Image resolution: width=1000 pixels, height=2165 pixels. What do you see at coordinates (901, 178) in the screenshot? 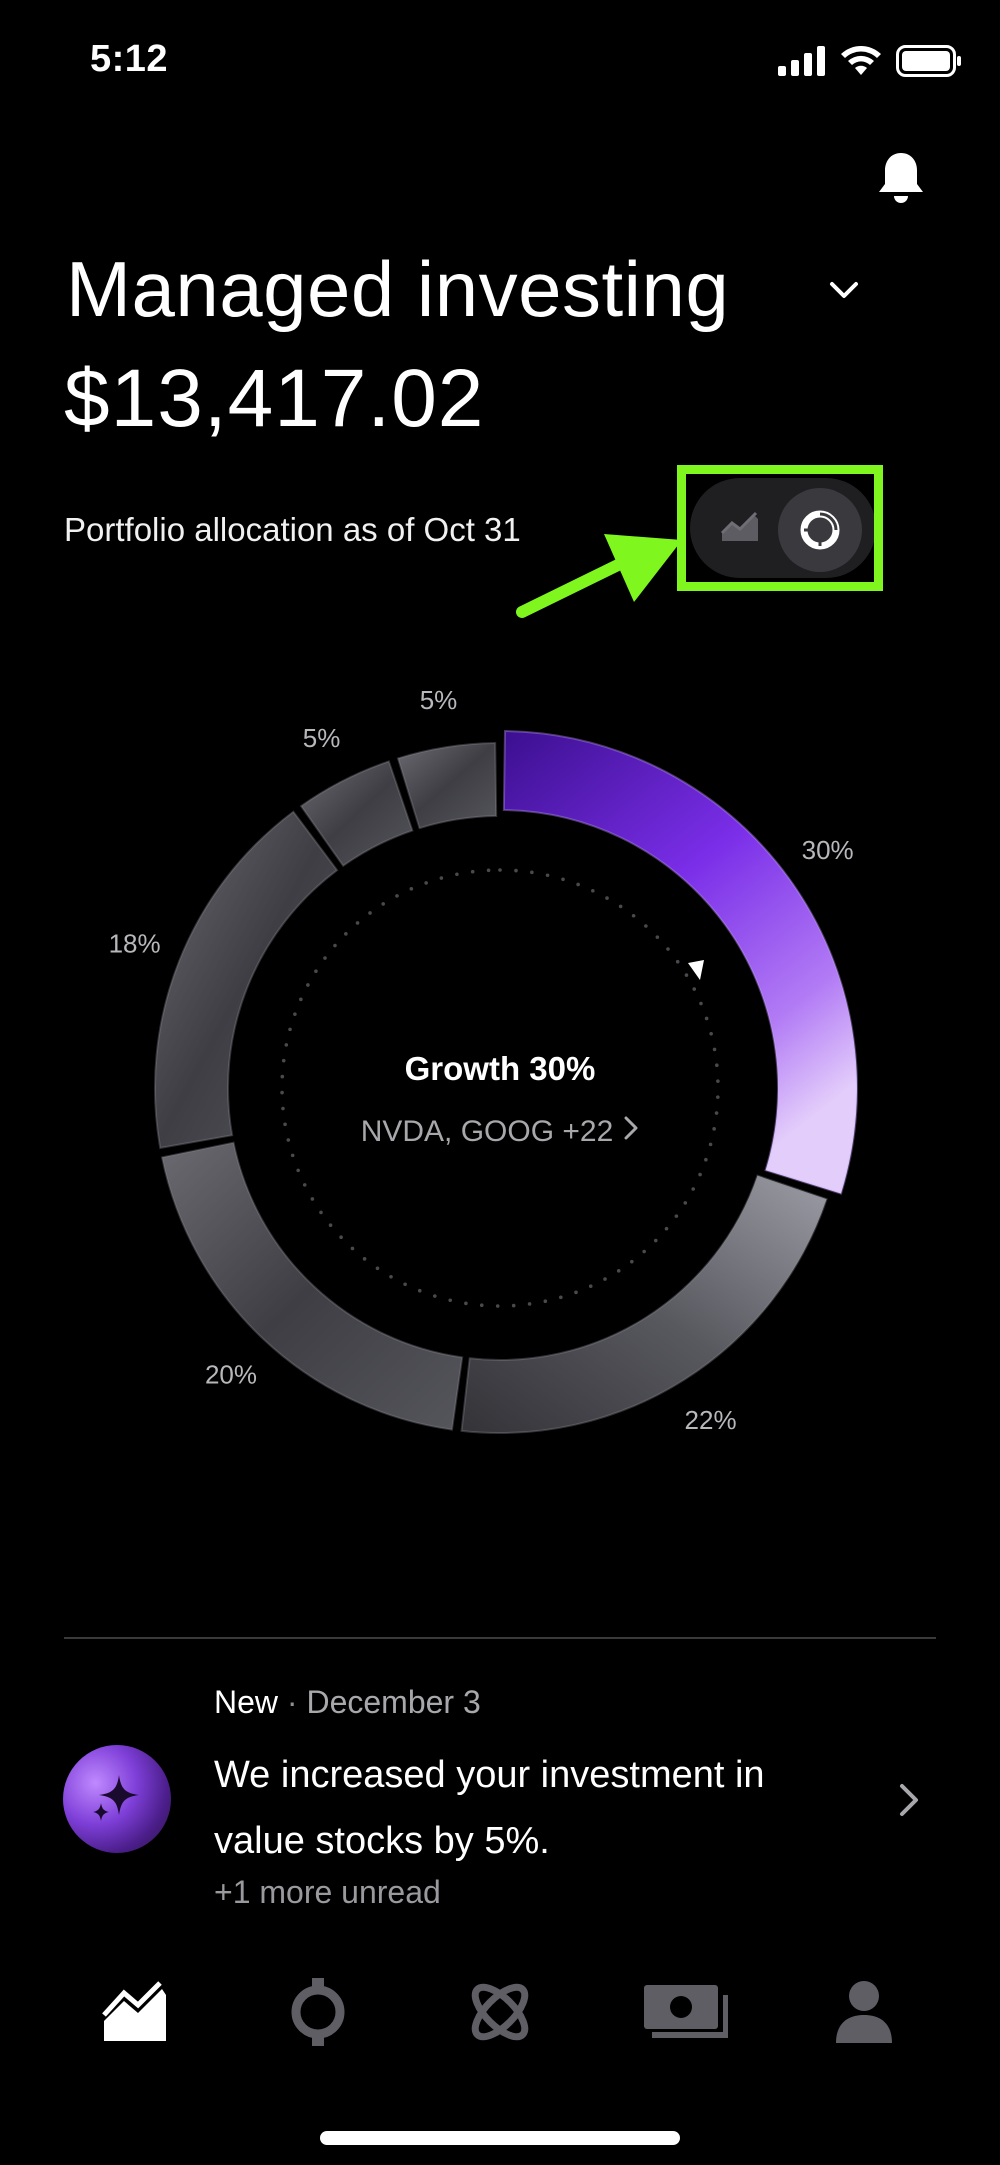
I see `bell-icon` at bounding box center [901, 178].